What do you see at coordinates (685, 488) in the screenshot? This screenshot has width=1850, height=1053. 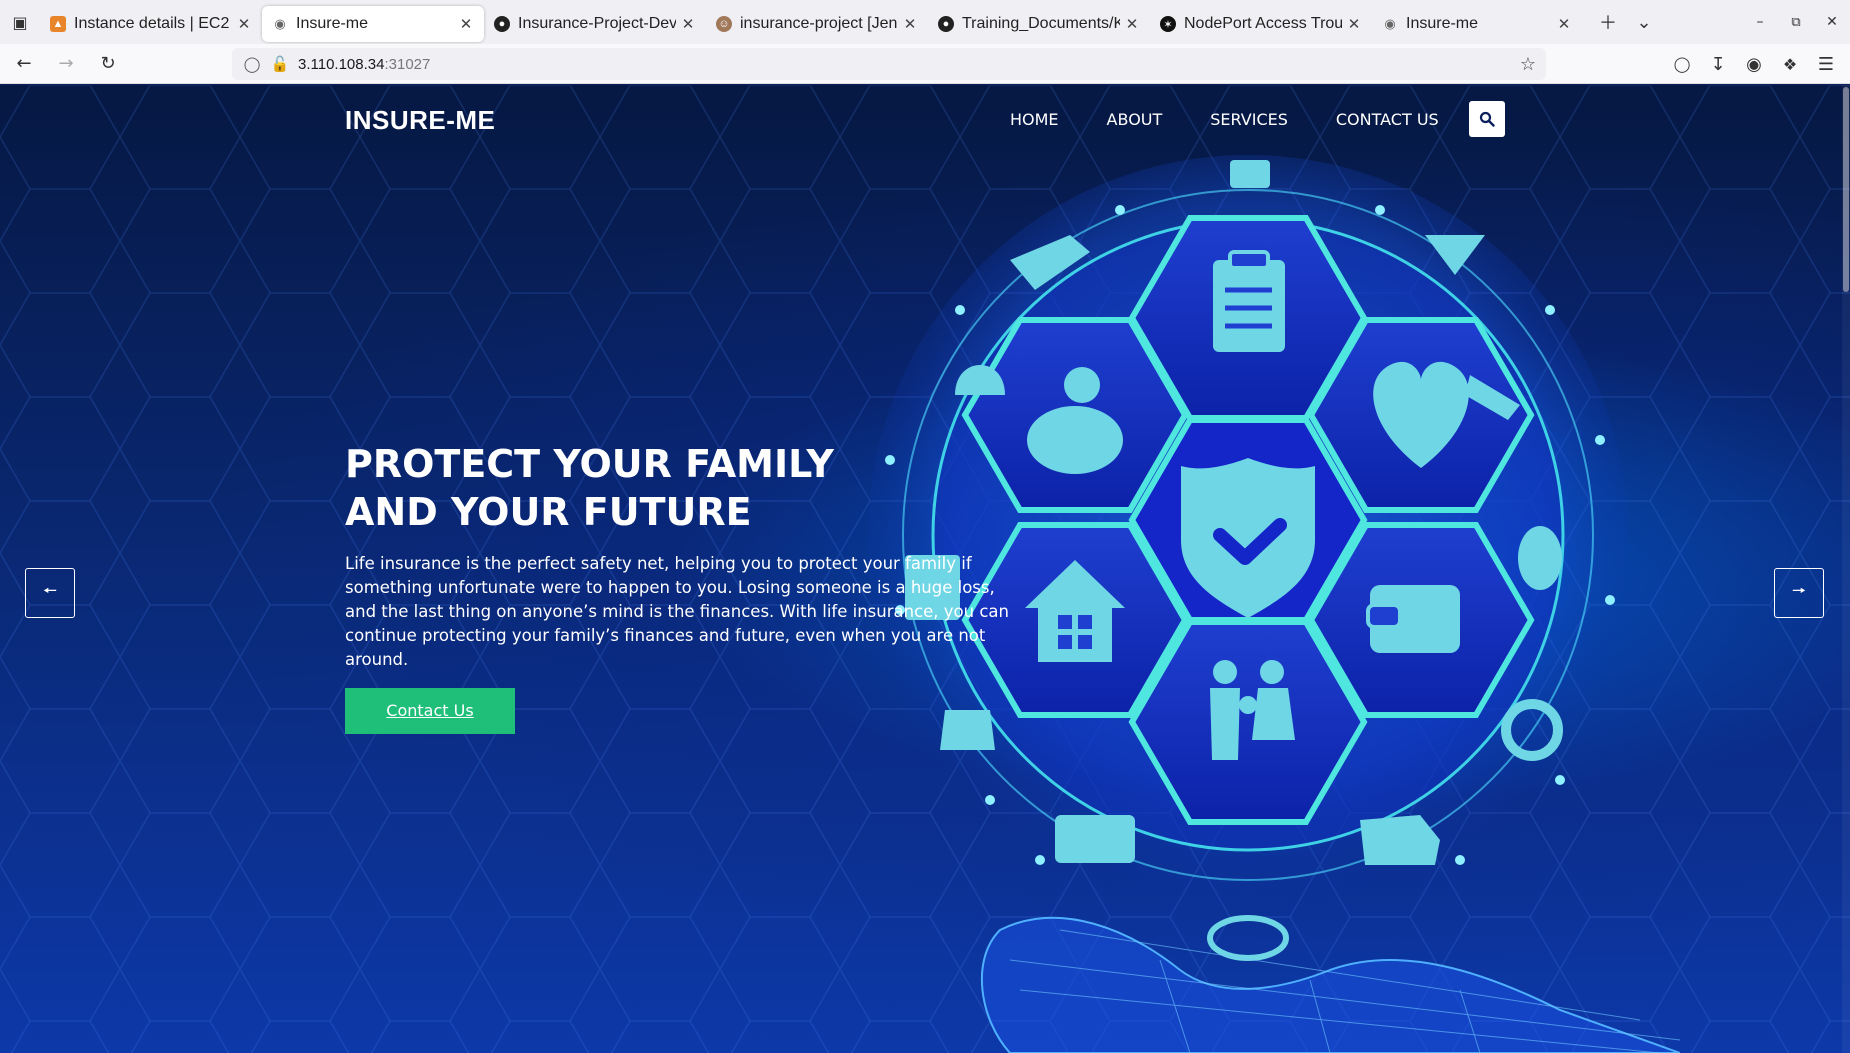 I see `hero-title: PROTECT YOUR FAMILY AND YOUR FUTURE` at bounding box center [685, 488].